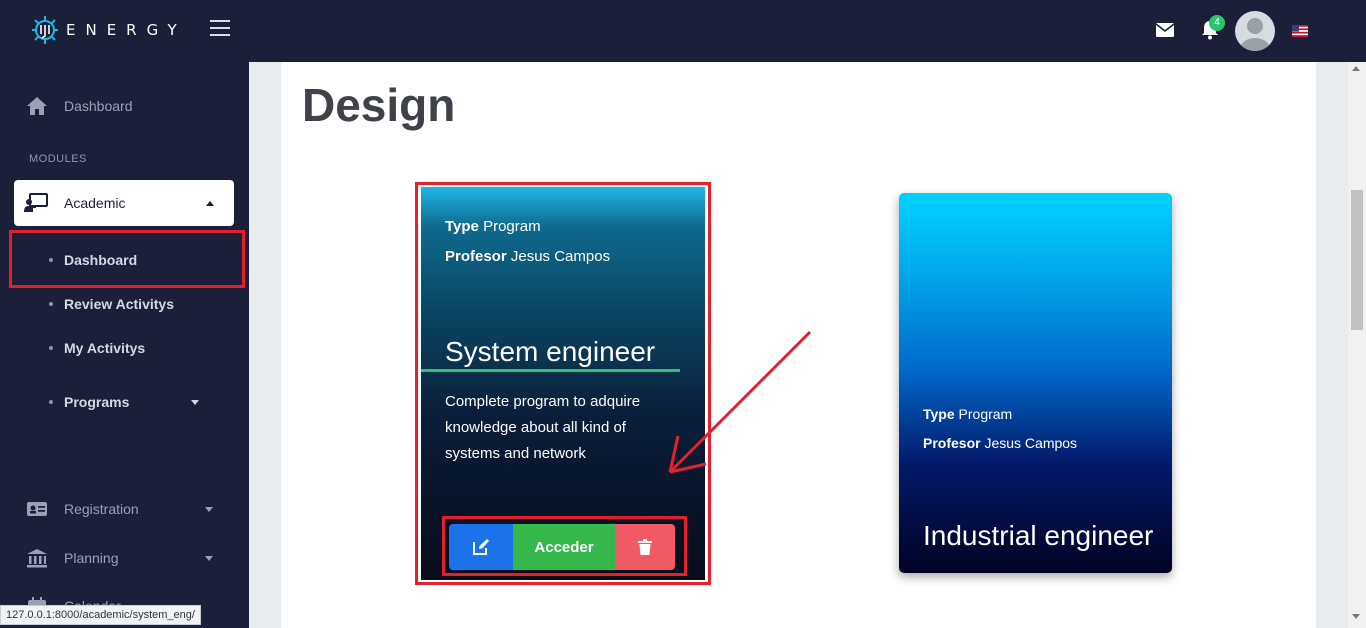 This screenshot has width=1366, height=628. I want to click on sidebar-item-label: Registration, so click(101, 509).